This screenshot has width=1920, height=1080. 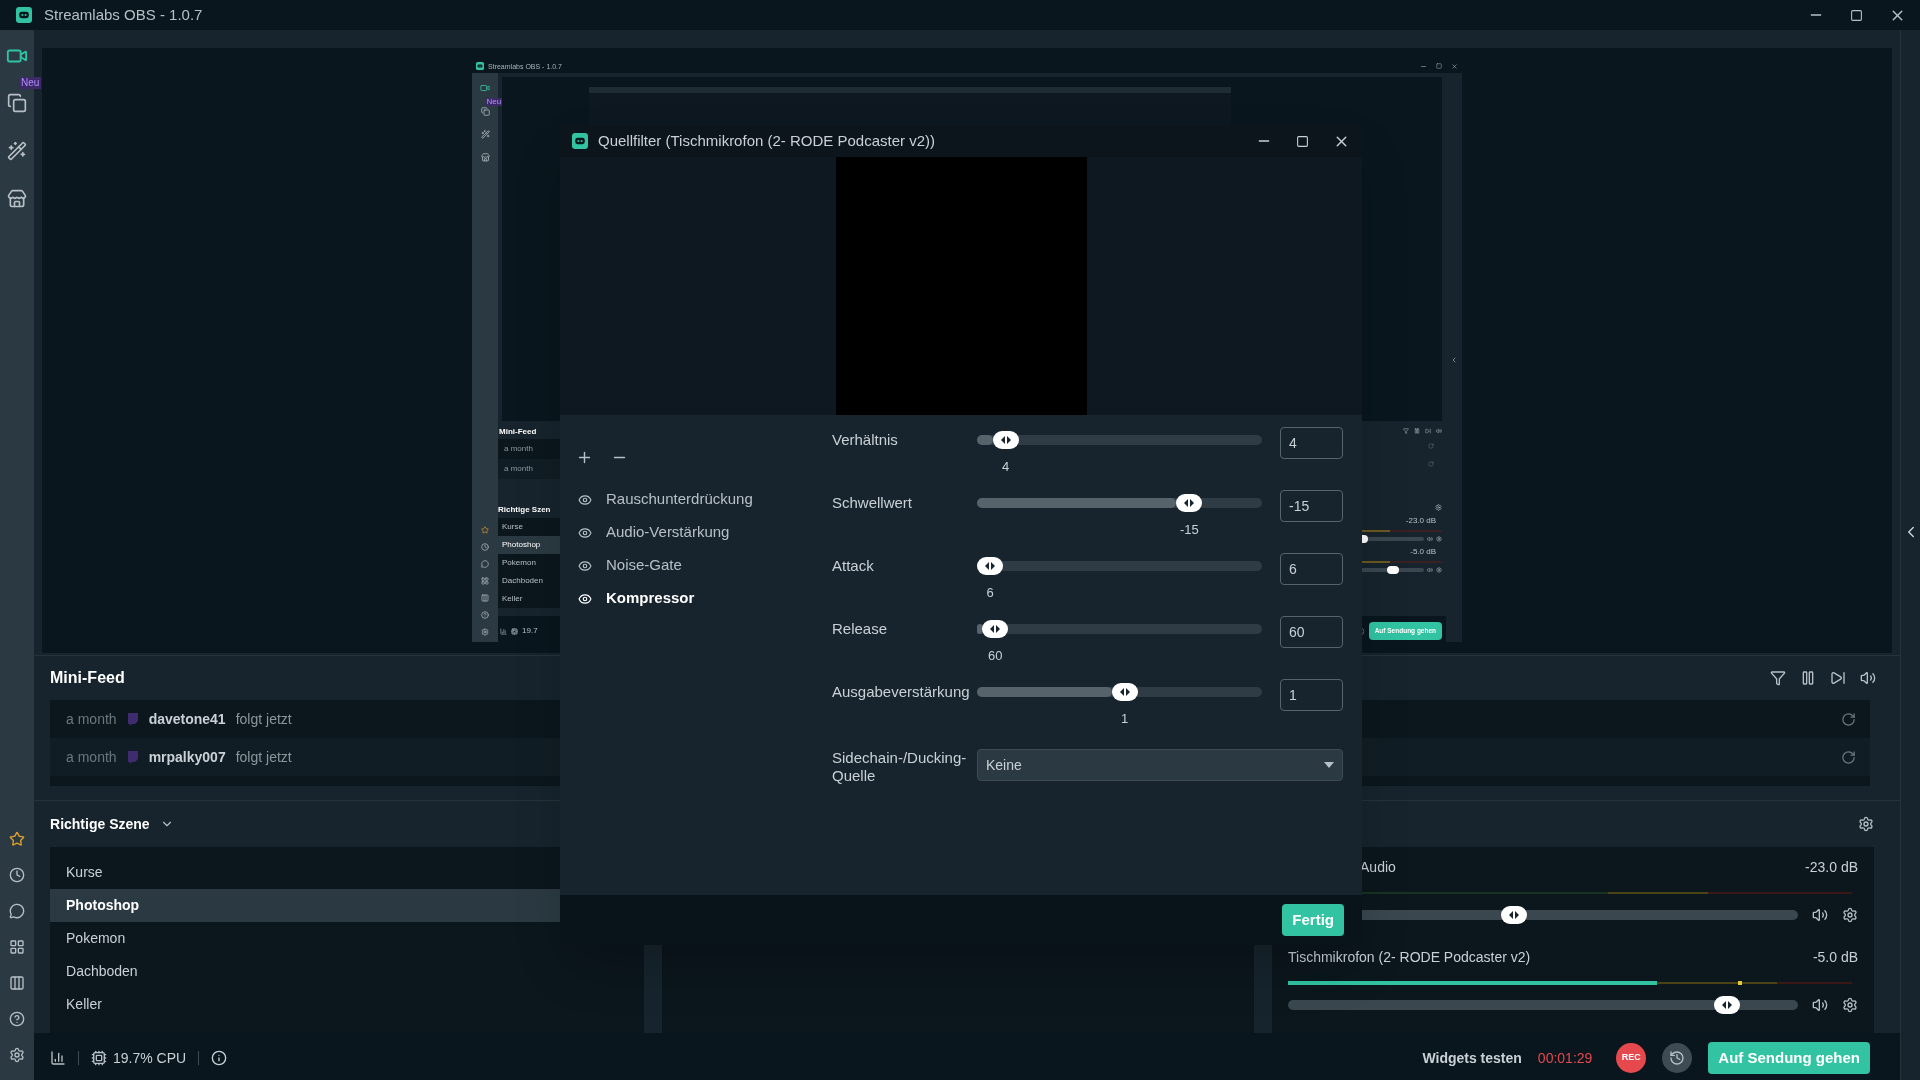 What do you see at coordinates (187, 757) in the screenshot?
I see `feed-user: mrpalky007` at bounding box center [187, 757].